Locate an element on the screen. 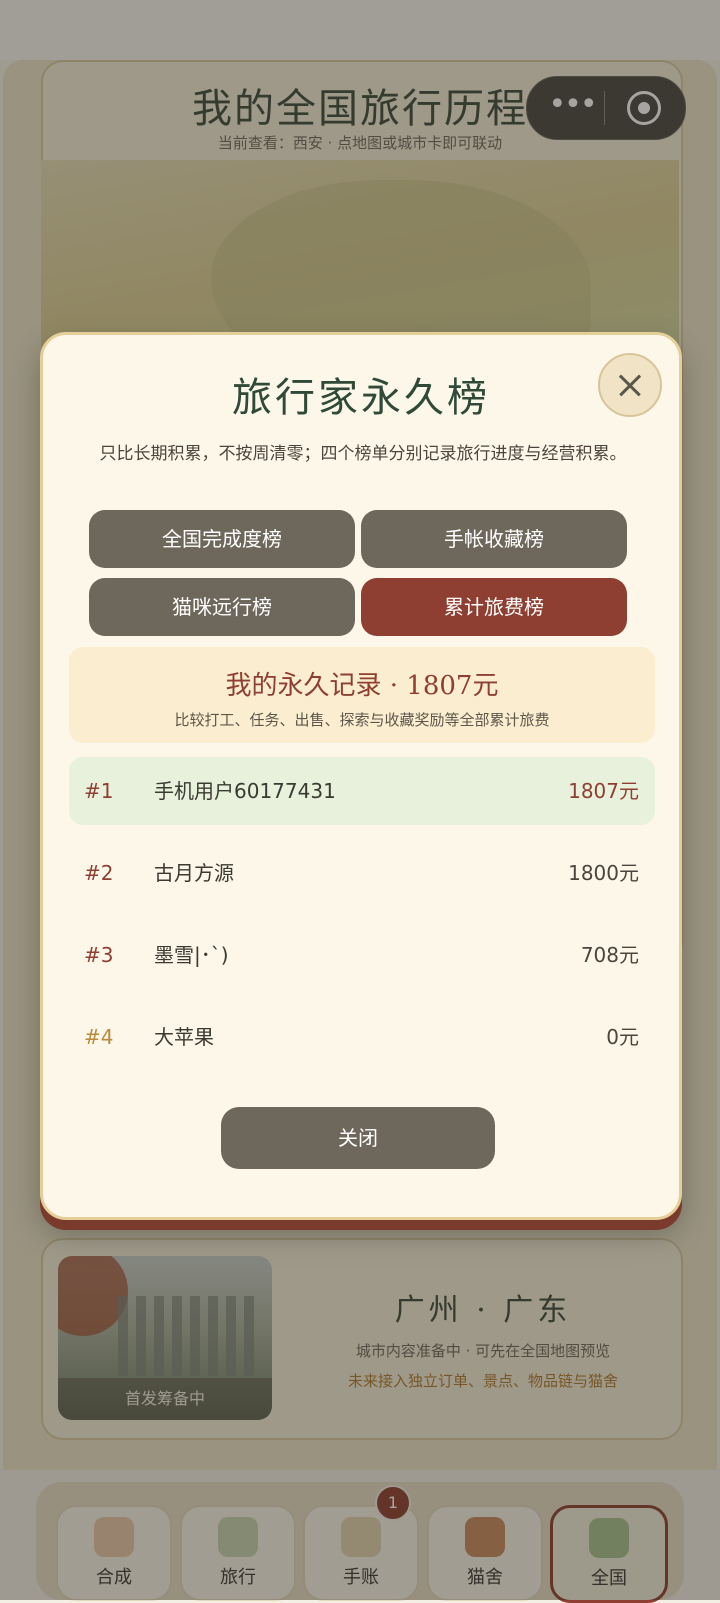  my-record-subtitle: 比较打工、任务、出售、探索与收藏奖励等全部累计旅费 is located at coordinates (362, 720).